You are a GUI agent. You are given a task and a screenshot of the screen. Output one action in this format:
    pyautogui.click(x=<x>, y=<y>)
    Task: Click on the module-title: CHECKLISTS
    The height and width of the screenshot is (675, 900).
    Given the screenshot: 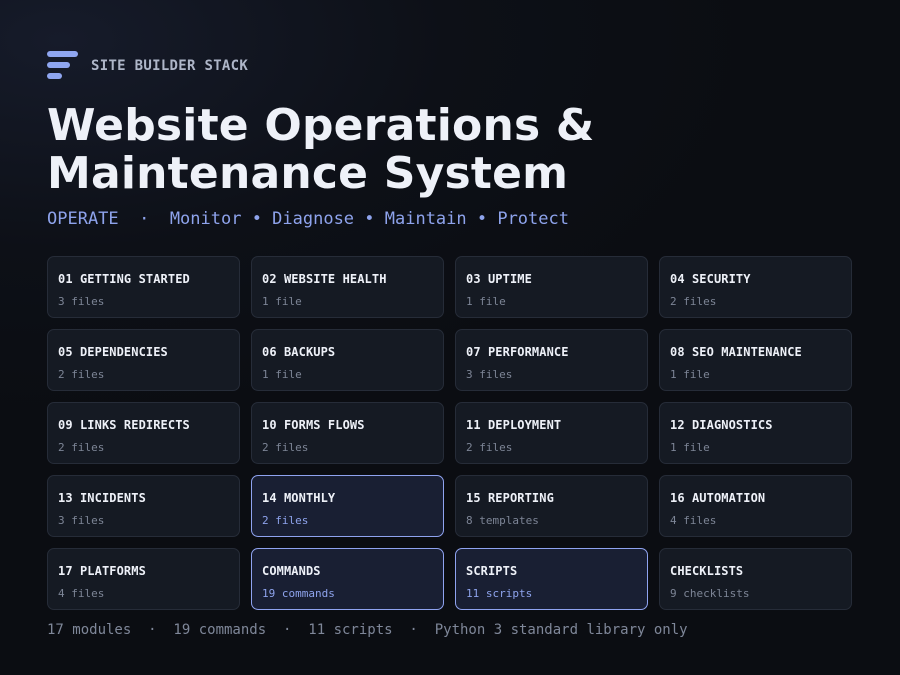 What is the action you would take?
    pyautogui.click(x=707, y=571)
    